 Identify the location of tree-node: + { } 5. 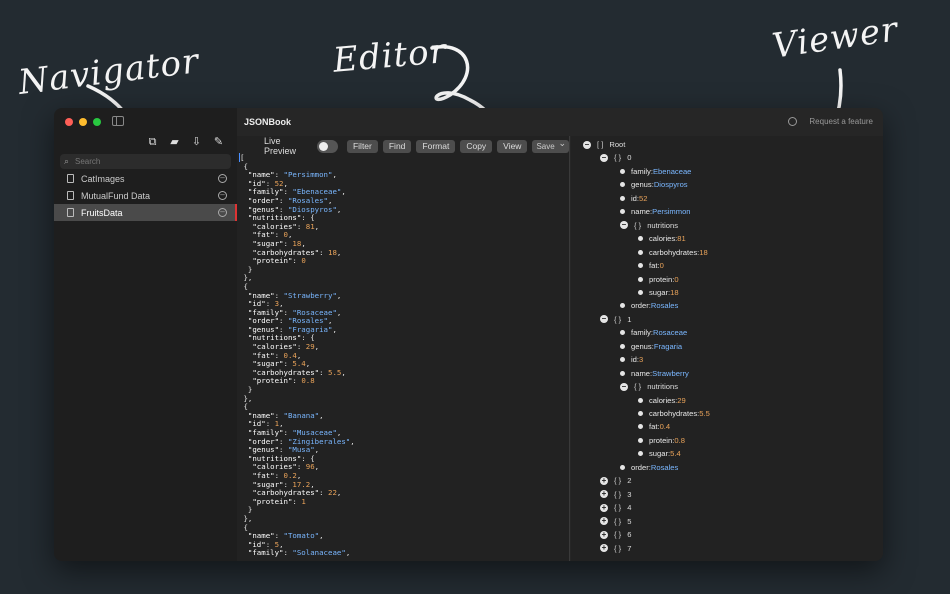
(615, 521).